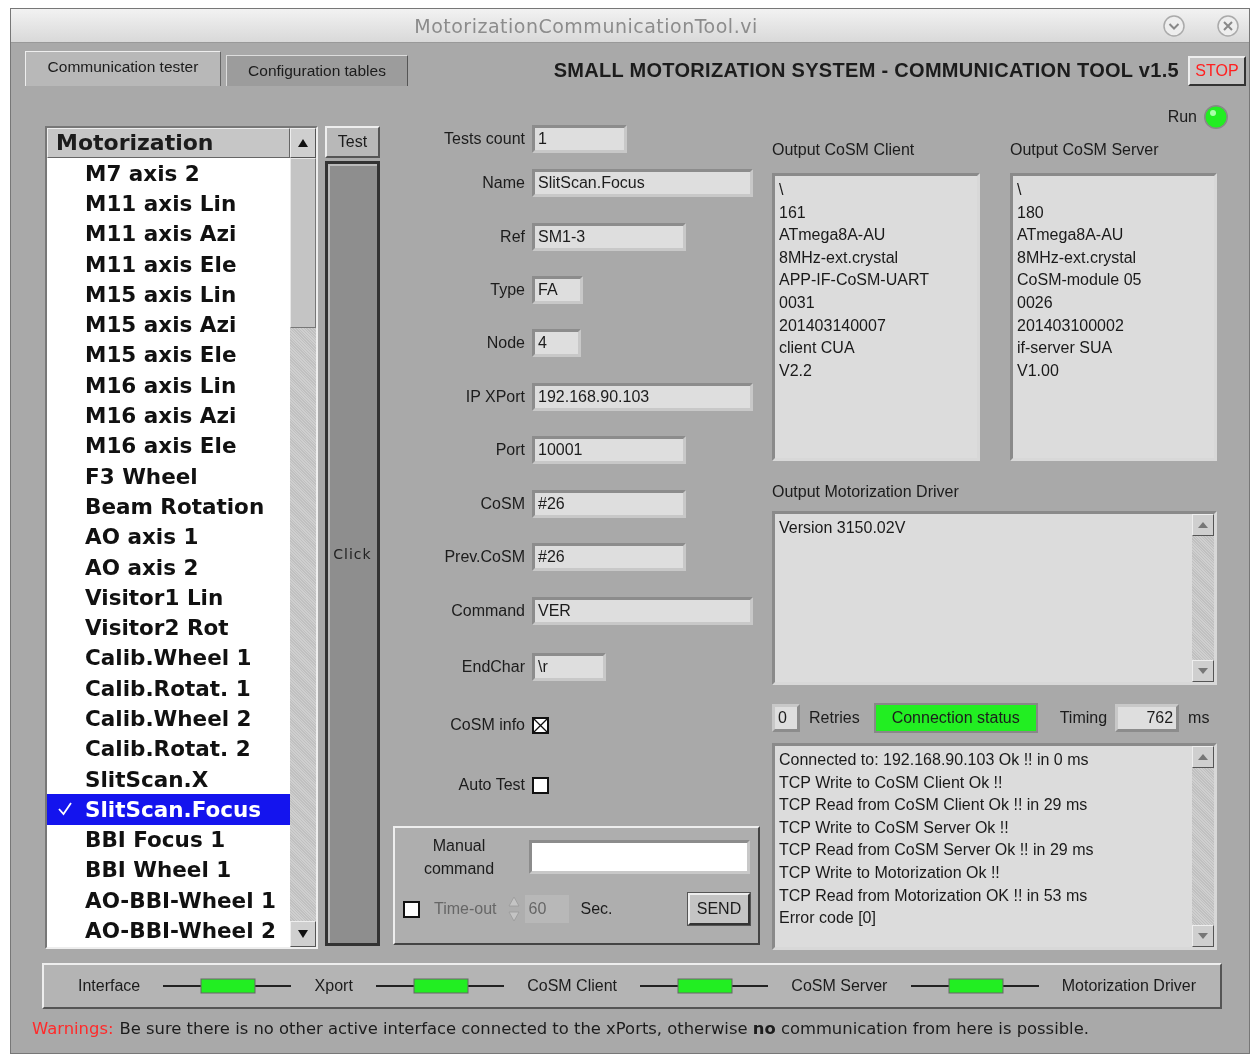 The height and width of the screenshot is (1054, 1253). I want to click on up-arrow-icon, so click(1203, 525).